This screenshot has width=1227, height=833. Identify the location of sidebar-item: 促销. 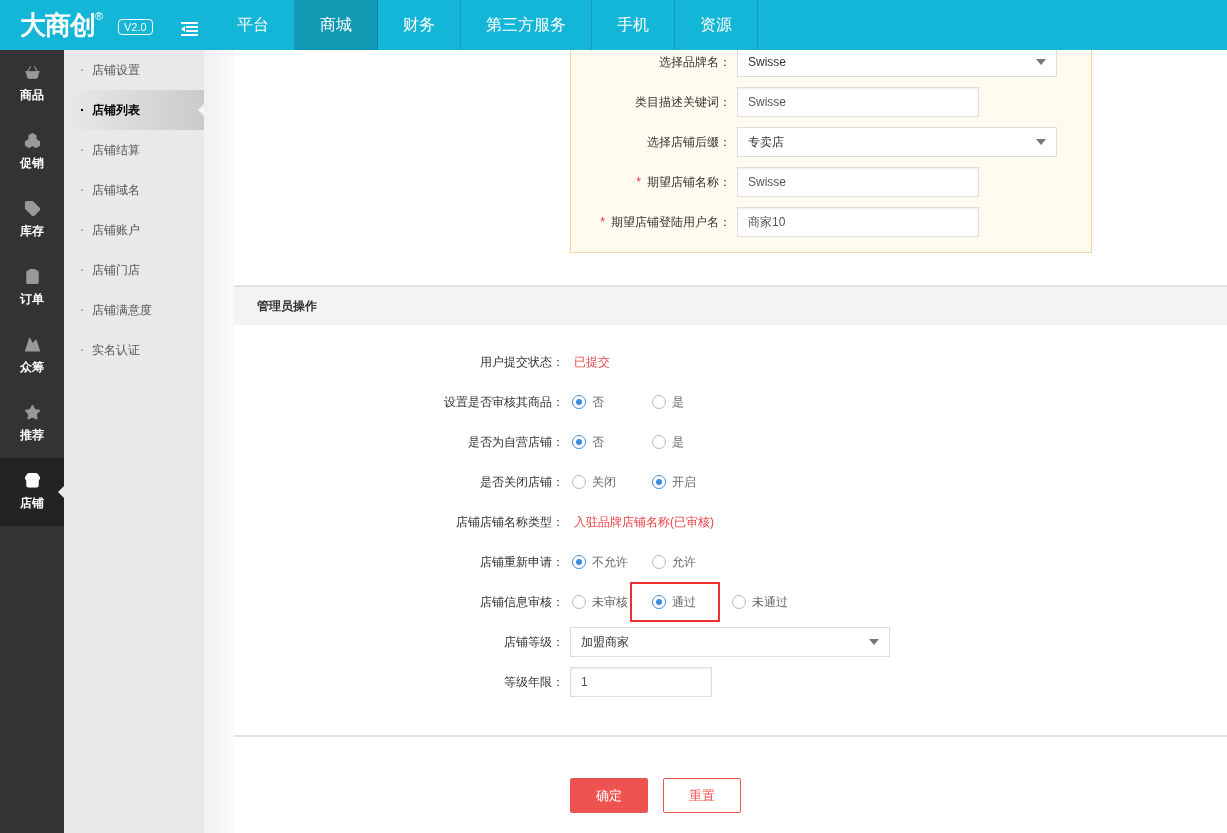
(32, 152).